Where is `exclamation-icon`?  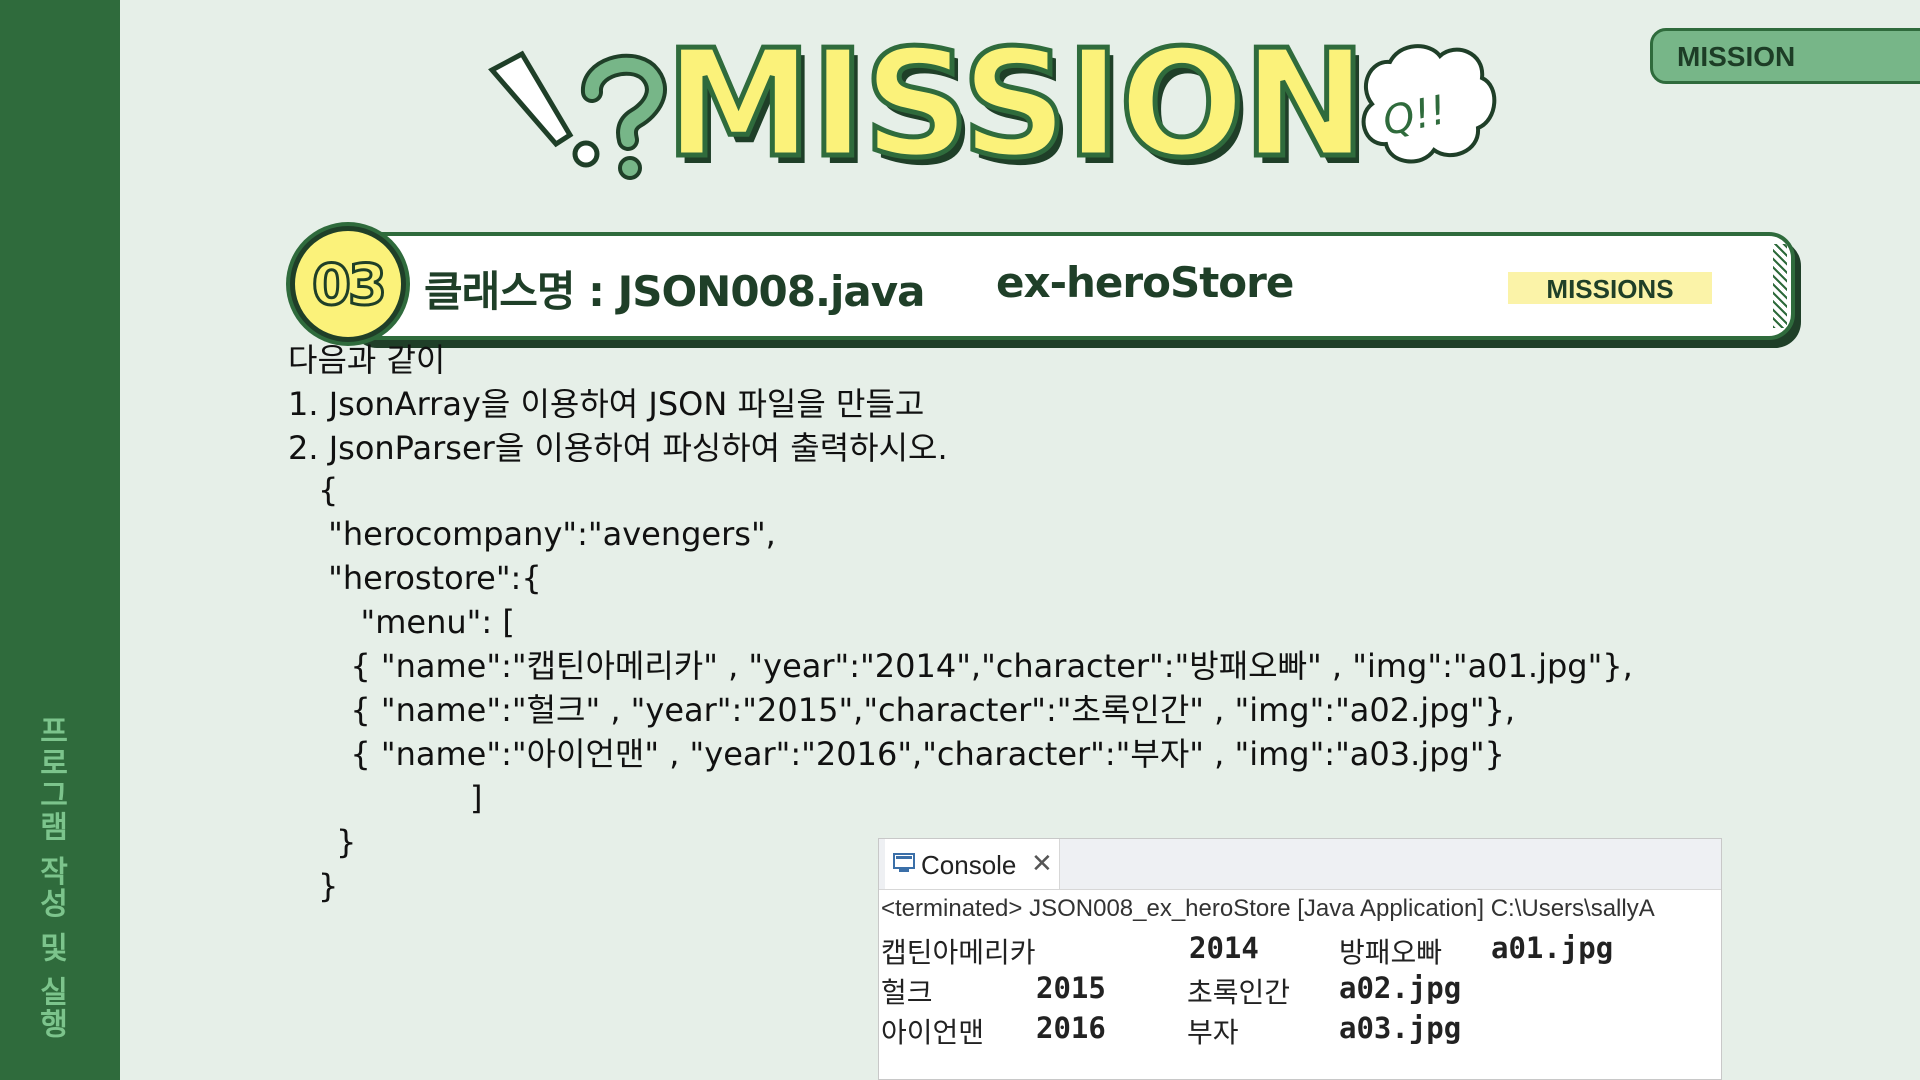
exclamation-icon is located at coordinates (531, 99).